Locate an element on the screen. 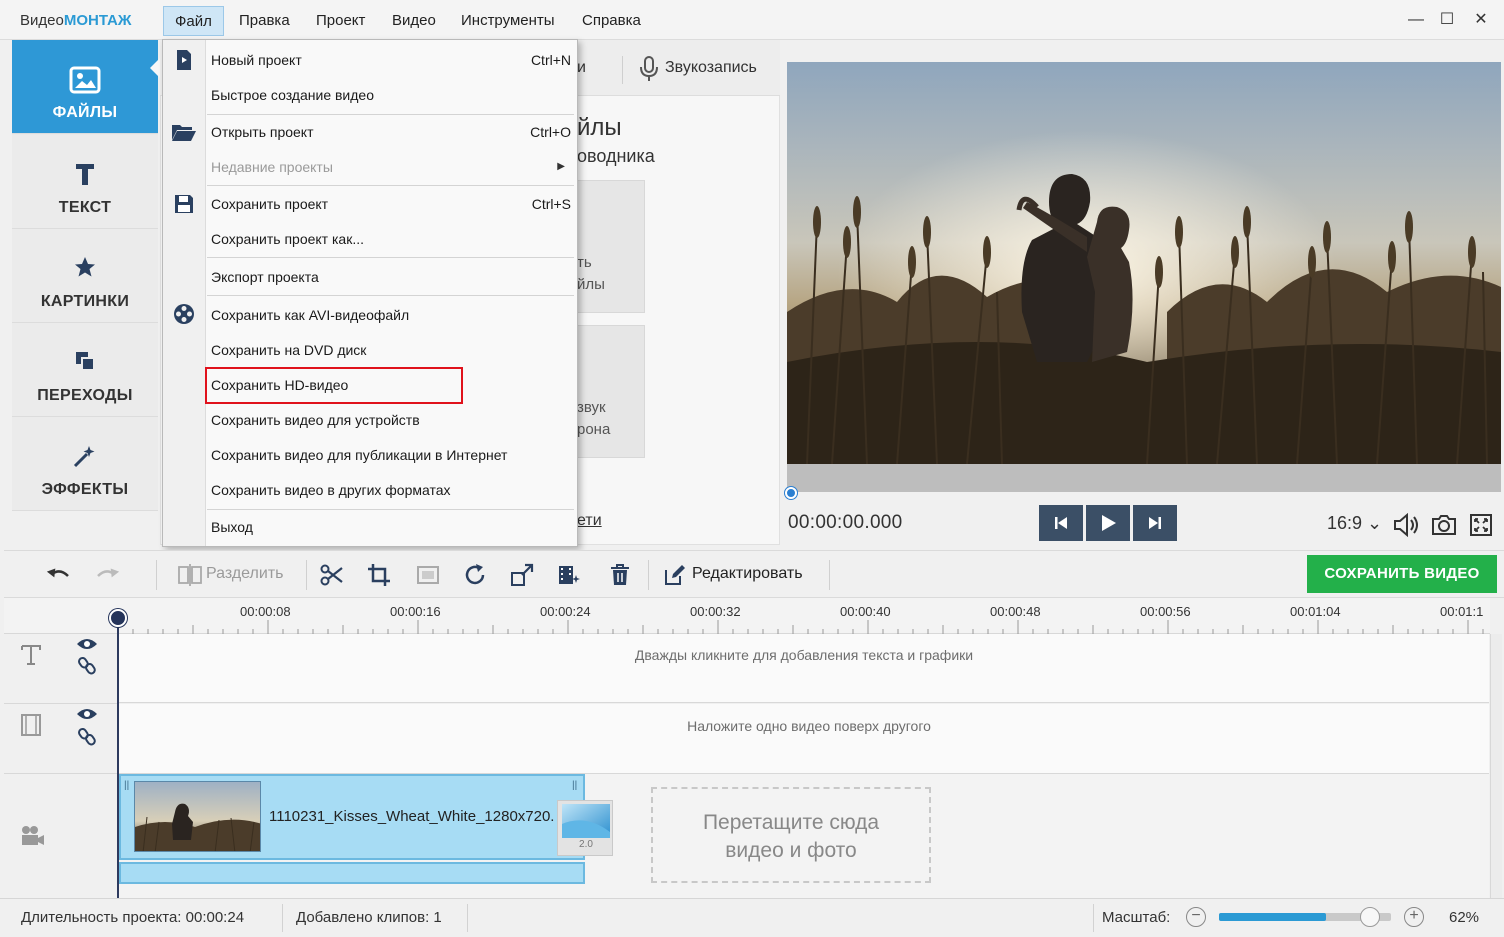 The width and height of the screenshot is (1504, 937). seek-bar is located at coordinates (1144, 478).